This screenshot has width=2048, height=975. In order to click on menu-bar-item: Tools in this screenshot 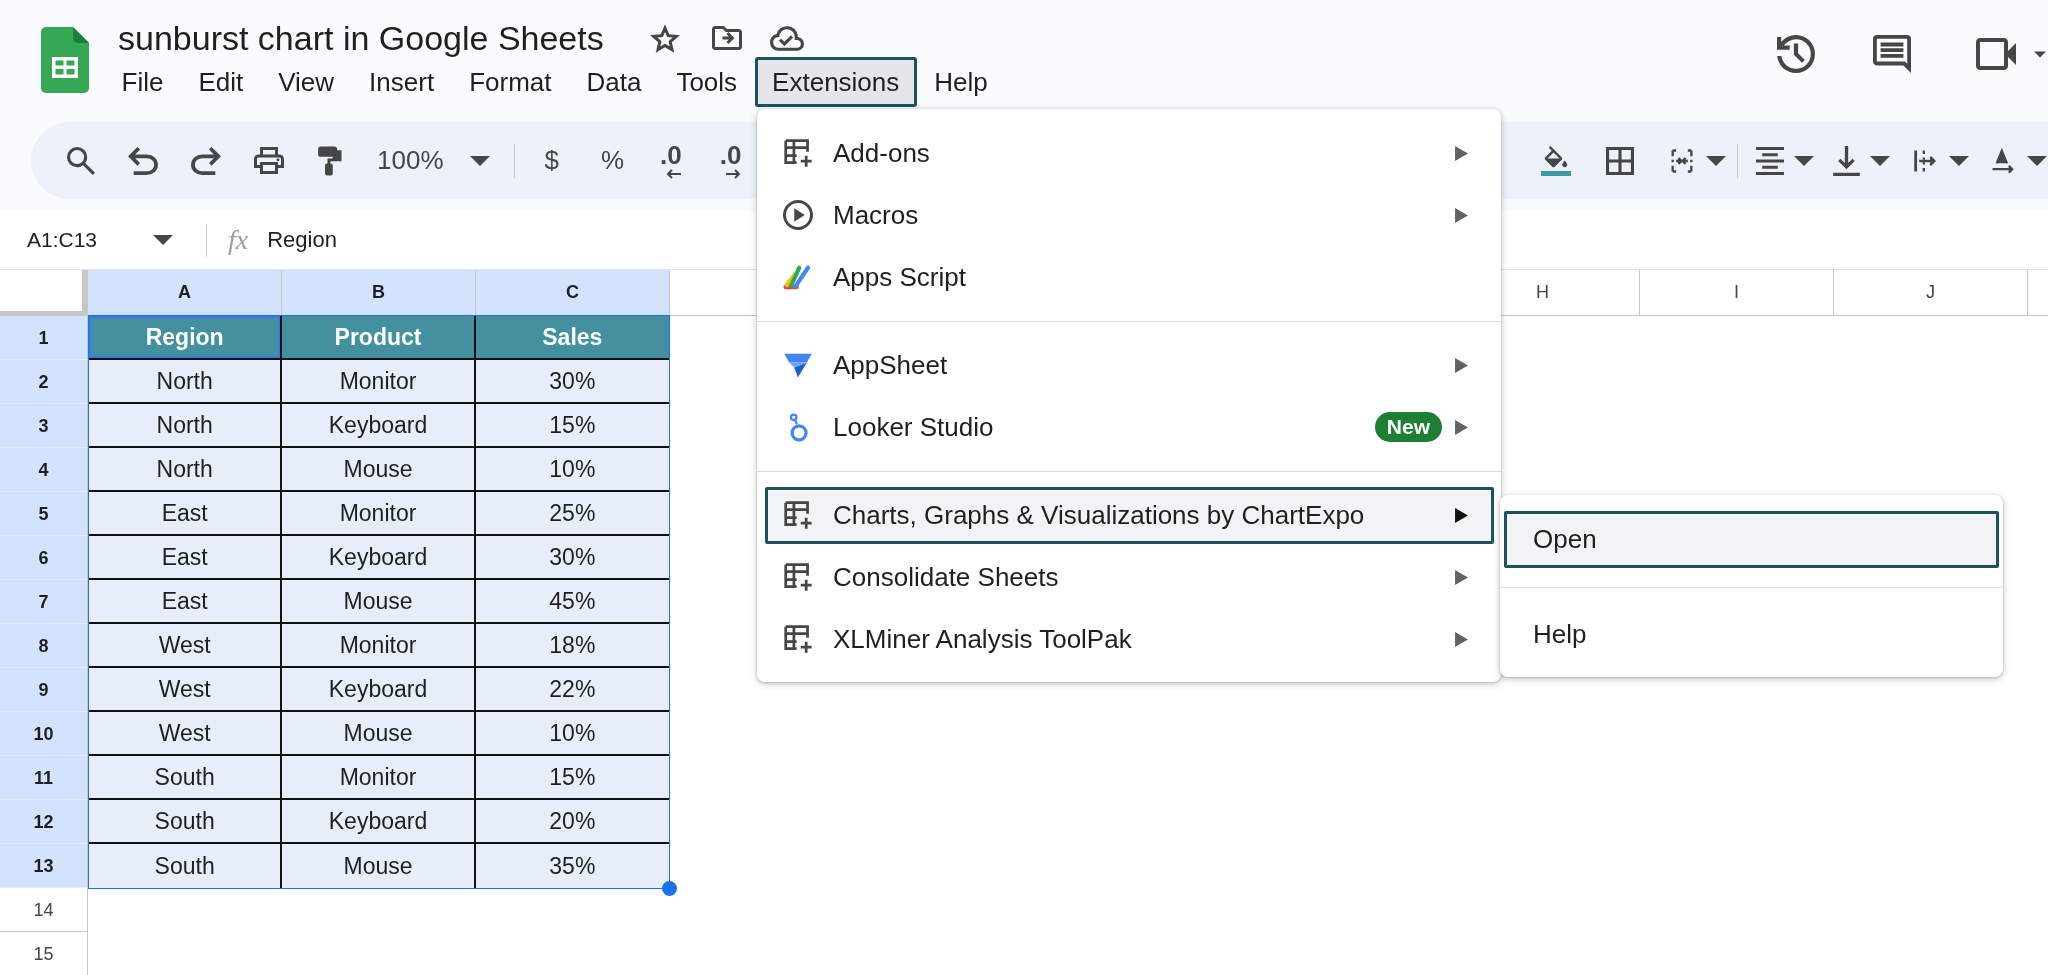, I will do `click(706, 82)`.